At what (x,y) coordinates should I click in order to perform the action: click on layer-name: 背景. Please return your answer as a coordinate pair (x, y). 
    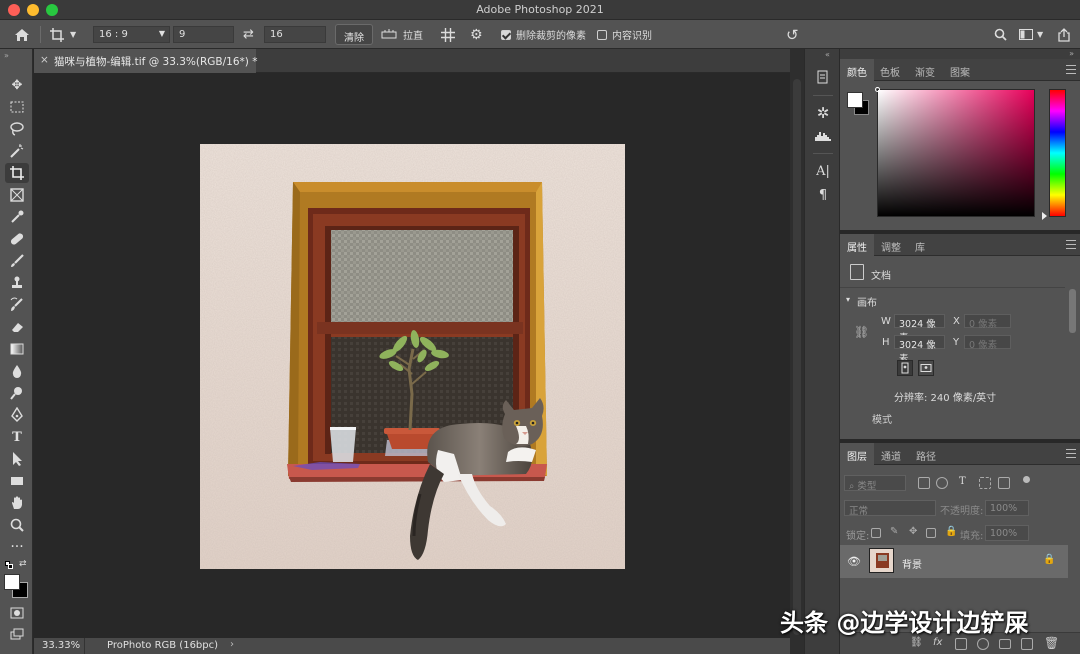
    Looking at the image, I should click on (912, 563).